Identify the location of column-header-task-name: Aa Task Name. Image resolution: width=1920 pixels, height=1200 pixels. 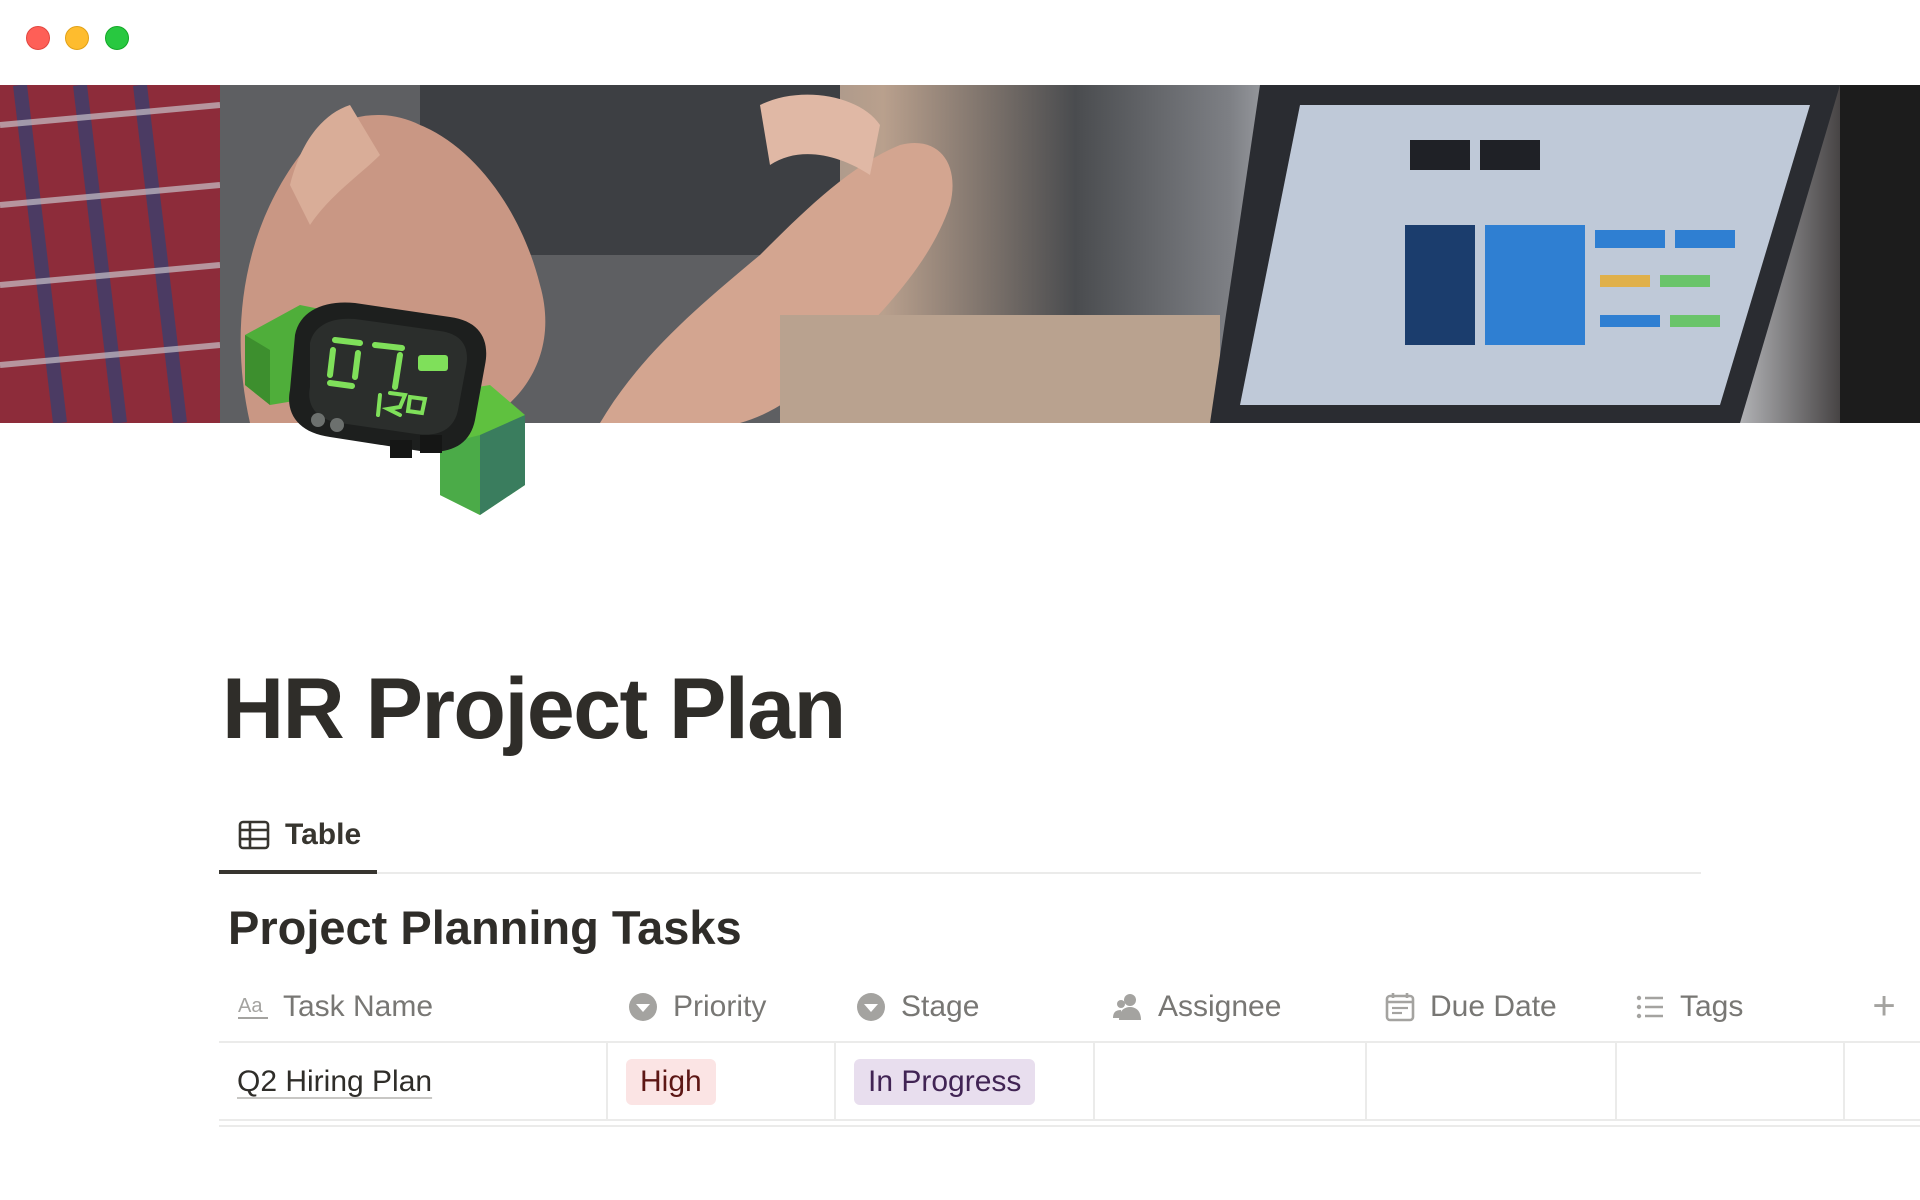
(335, 1006).